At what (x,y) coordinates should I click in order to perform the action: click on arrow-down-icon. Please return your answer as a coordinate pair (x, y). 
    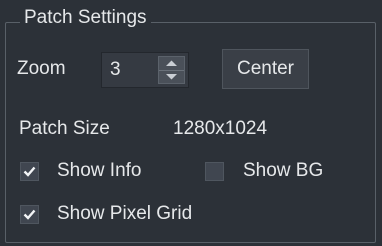
    Looking at the image, I should click on (171, 77).